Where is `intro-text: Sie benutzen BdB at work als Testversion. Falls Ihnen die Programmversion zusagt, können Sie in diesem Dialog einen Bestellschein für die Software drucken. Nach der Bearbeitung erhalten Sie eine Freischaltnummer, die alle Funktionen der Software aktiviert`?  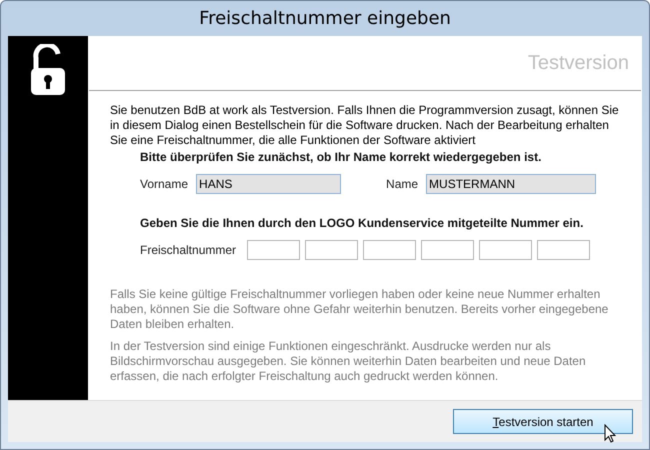 intro-text: Sie benutzen BdB at work als Testversion. Falls Ihnen die Programmversion zusagt, können Sie in diesem Dialog einen Bestellschein für die Software drucken. Nach der Bearbeitung erhalten Sie eine Freischaltnummer, die alle Funktionen der Software aktiviert is located at coordinates (365, 125).